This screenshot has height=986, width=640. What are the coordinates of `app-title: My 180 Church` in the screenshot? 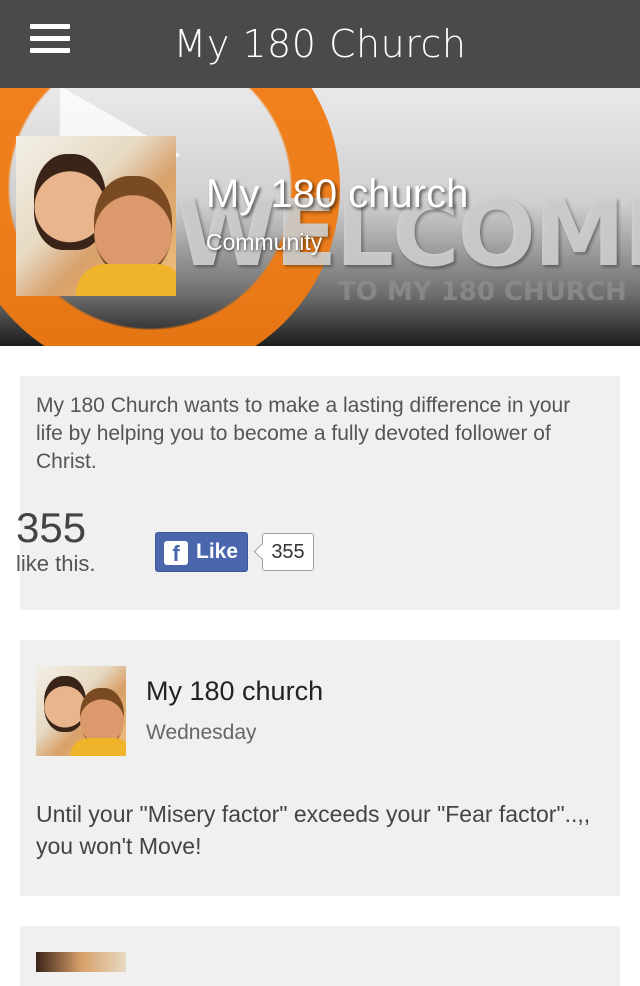 It's located at (320, 44).